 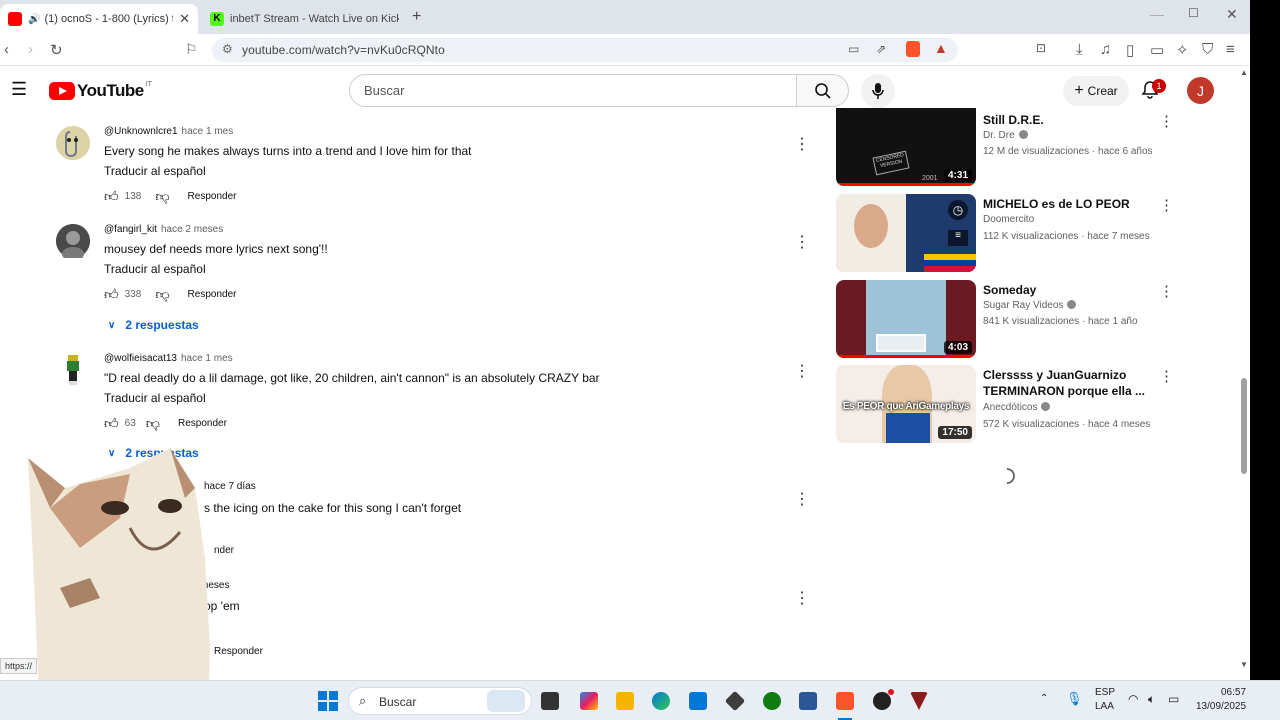 I want to click on watch-later-icon: ◷, so click(x=958, y=210).